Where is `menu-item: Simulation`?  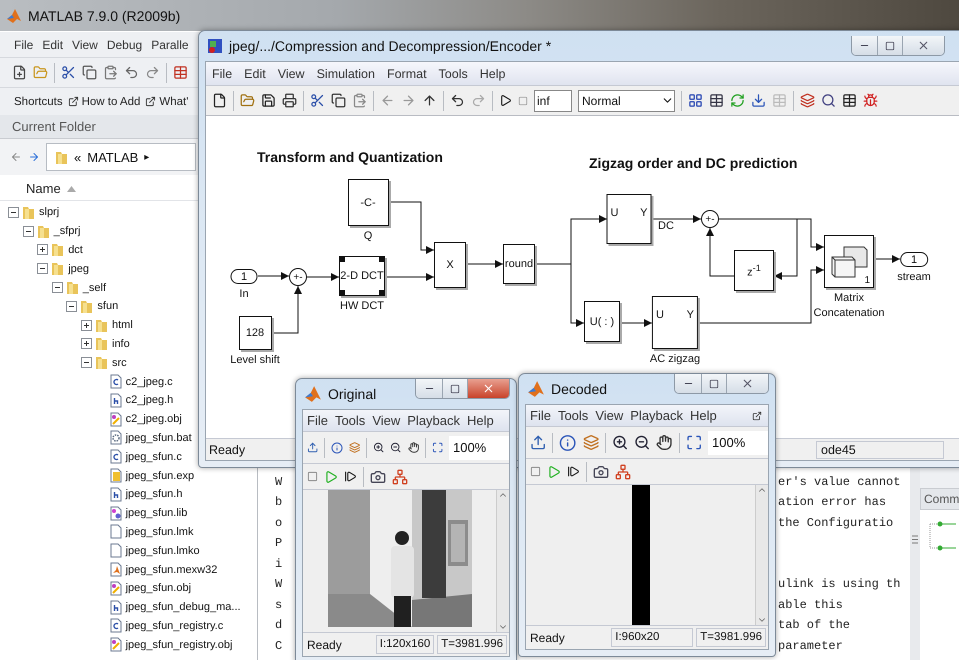 menu-item: Simulation is located at coordinates (345, 73).